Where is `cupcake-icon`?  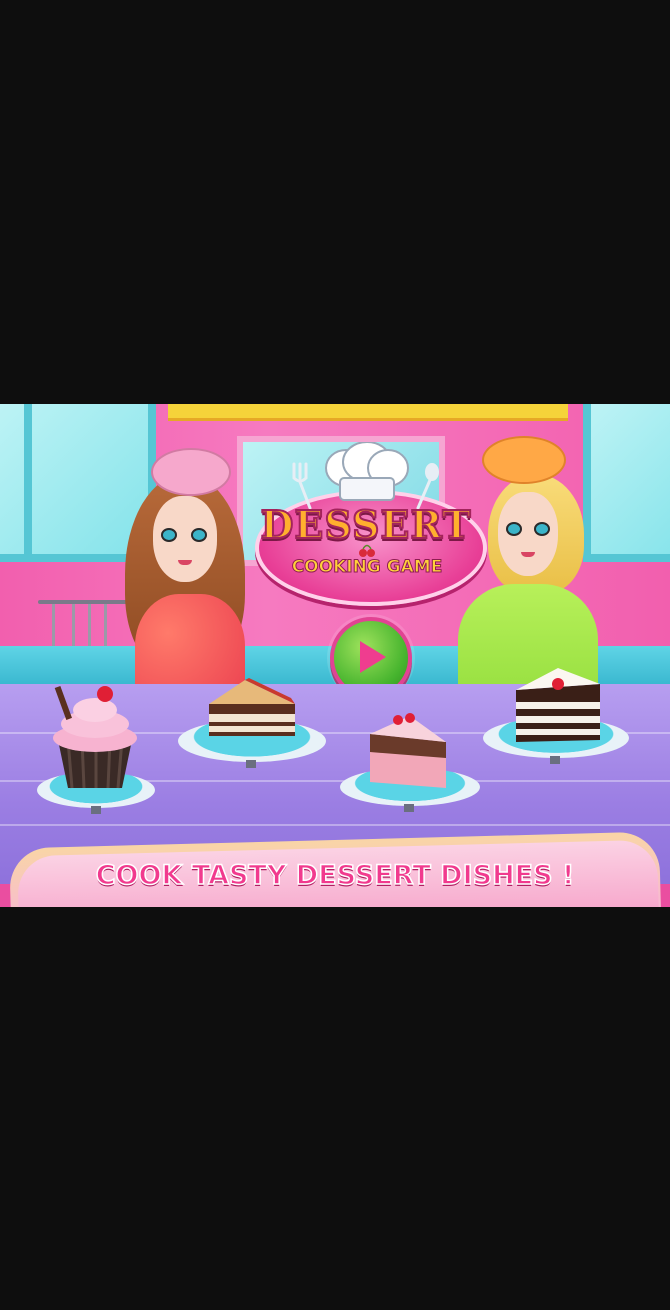 cupcake-icon is located at coordinates (95, 737).